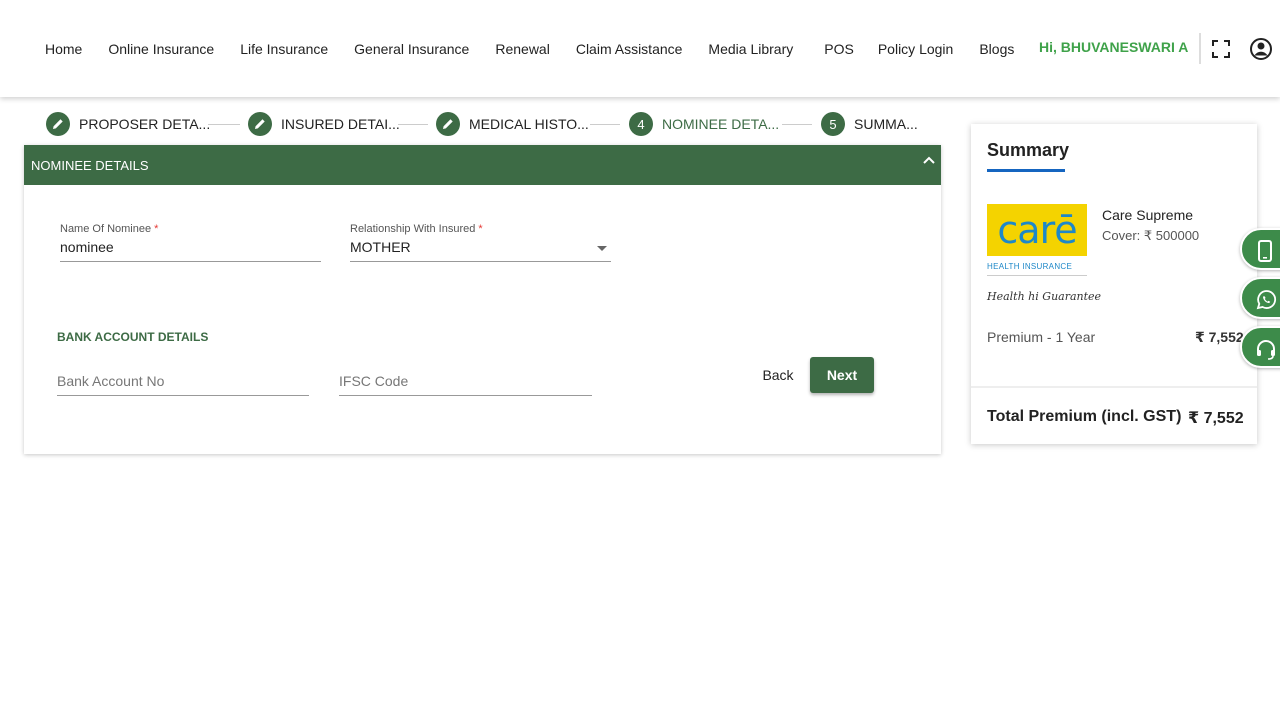  Describe the element at coordinates (522, 49) in the screenshot. I see `nav-renewal: Renewal` at that location.